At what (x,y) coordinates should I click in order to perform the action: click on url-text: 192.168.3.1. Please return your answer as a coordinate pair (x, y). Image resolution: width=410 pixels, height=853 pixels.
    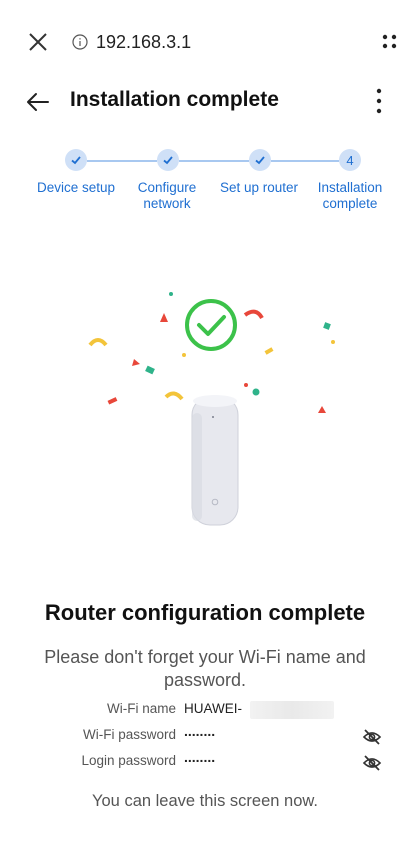
    Looking at the image, I should click on (144, 41).